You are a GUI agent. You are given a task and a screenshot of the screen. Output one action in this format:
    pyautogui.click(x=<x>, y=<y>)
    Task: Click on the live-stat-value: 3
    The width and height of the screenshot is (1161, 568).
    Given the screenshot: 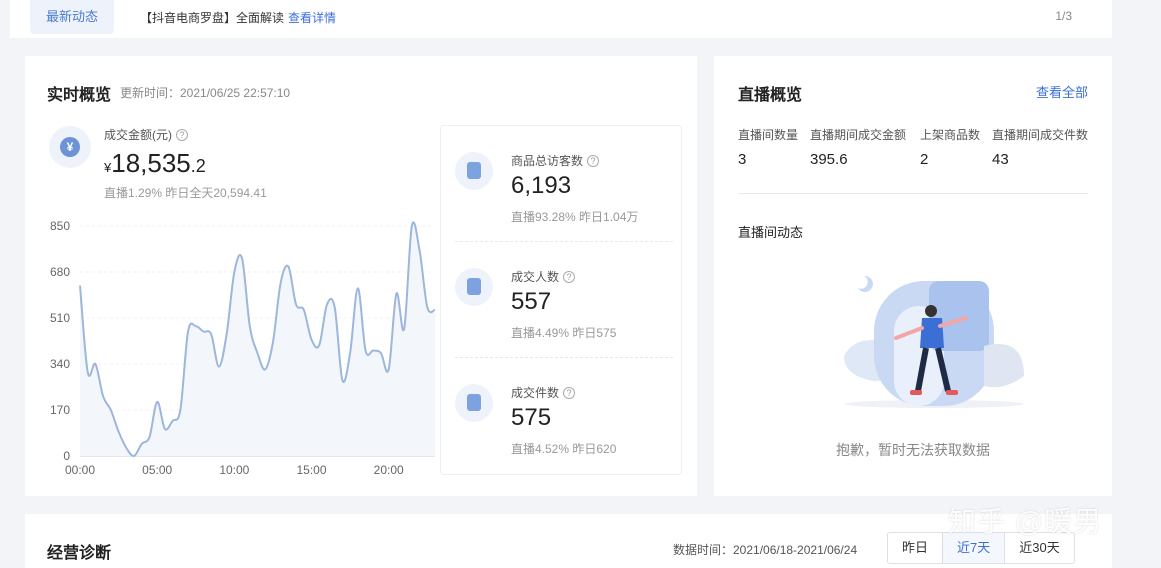 What is the action you would take?
    pyautogui.click(x=742, y=159)
    